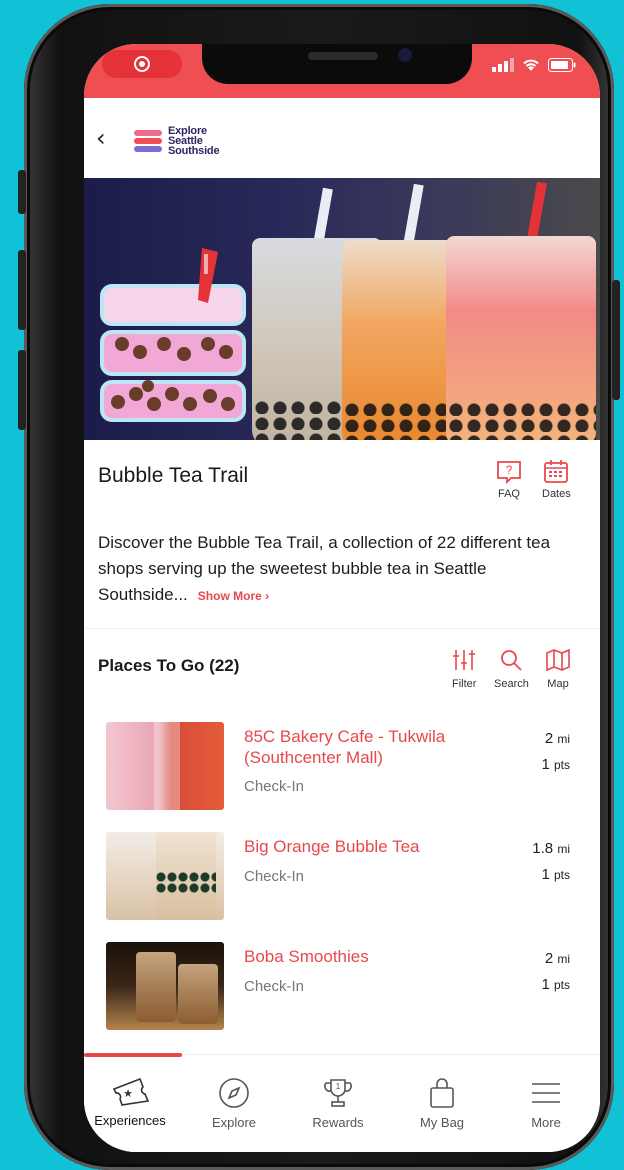 The image size is (624, 1170). What do you see at coordinates (194, 141) in the screenshot?
I see `logo-wordmark: Explore Seattle Southside` at bounding box center [194, 141].